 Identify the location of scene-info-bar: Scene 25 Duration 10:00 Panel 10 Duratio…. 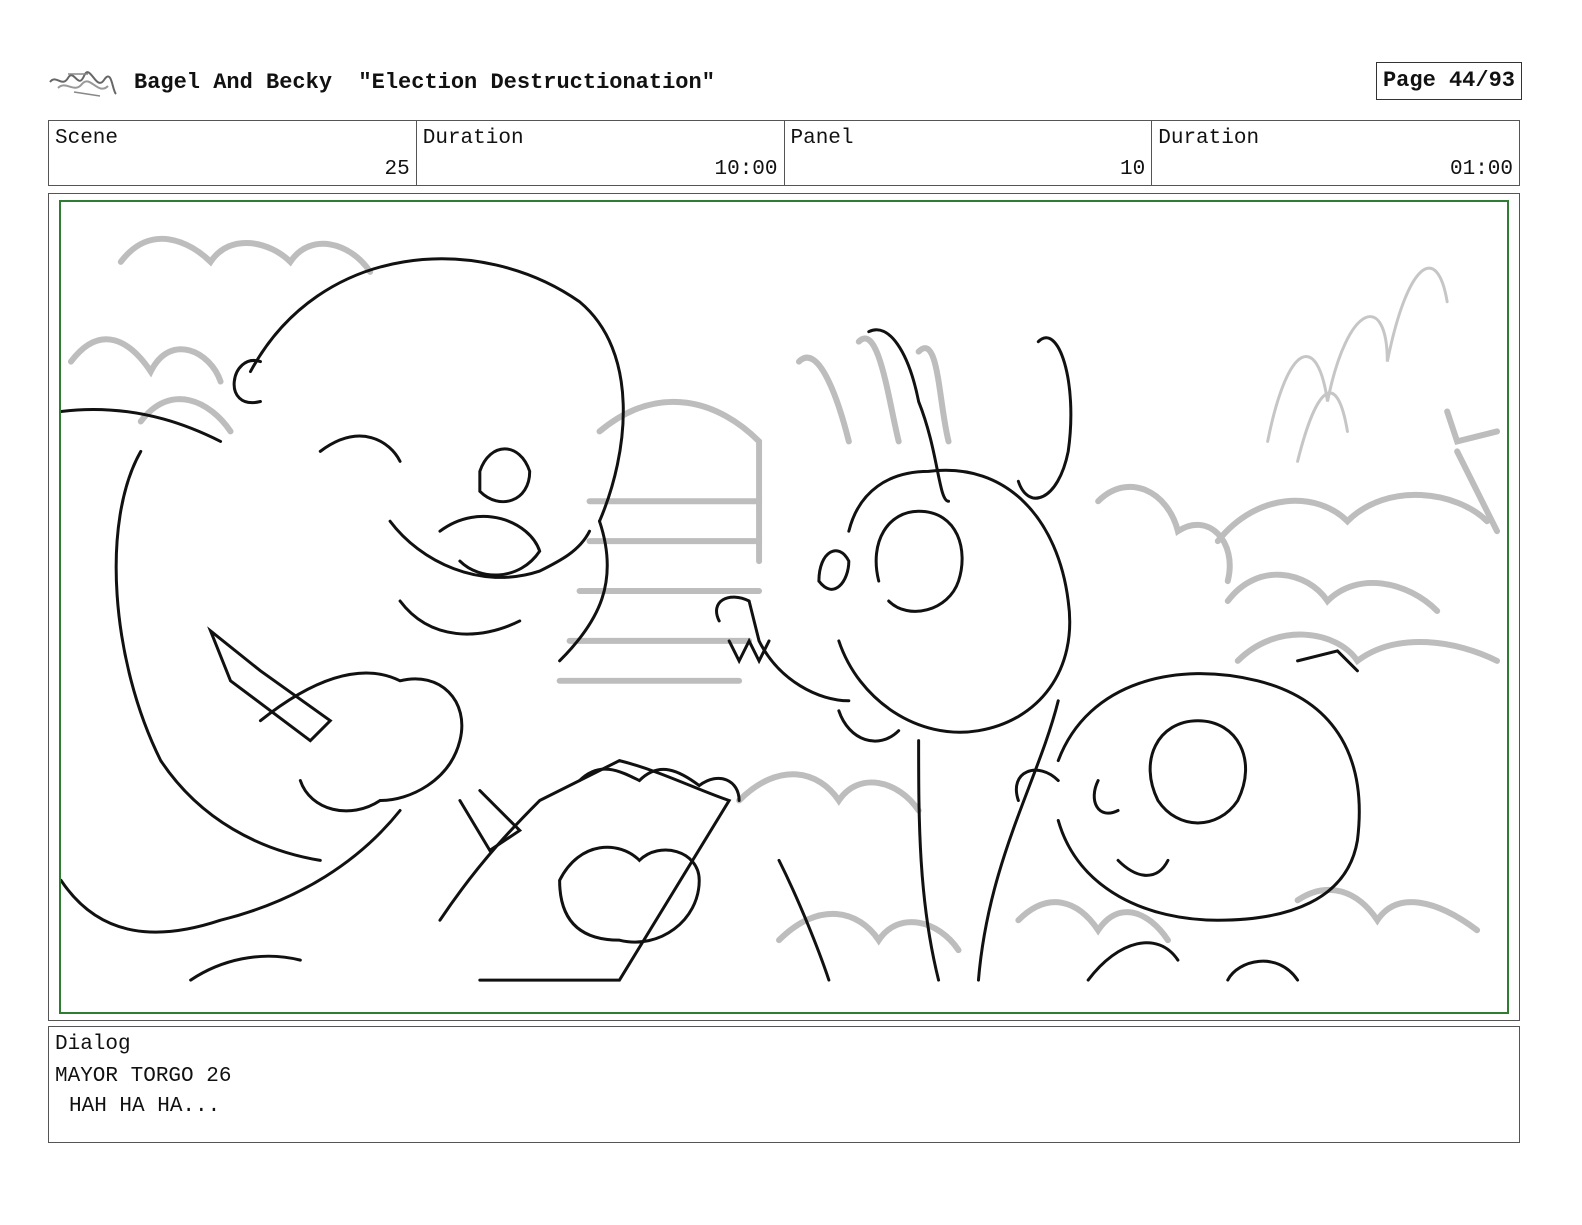
(784, 153).